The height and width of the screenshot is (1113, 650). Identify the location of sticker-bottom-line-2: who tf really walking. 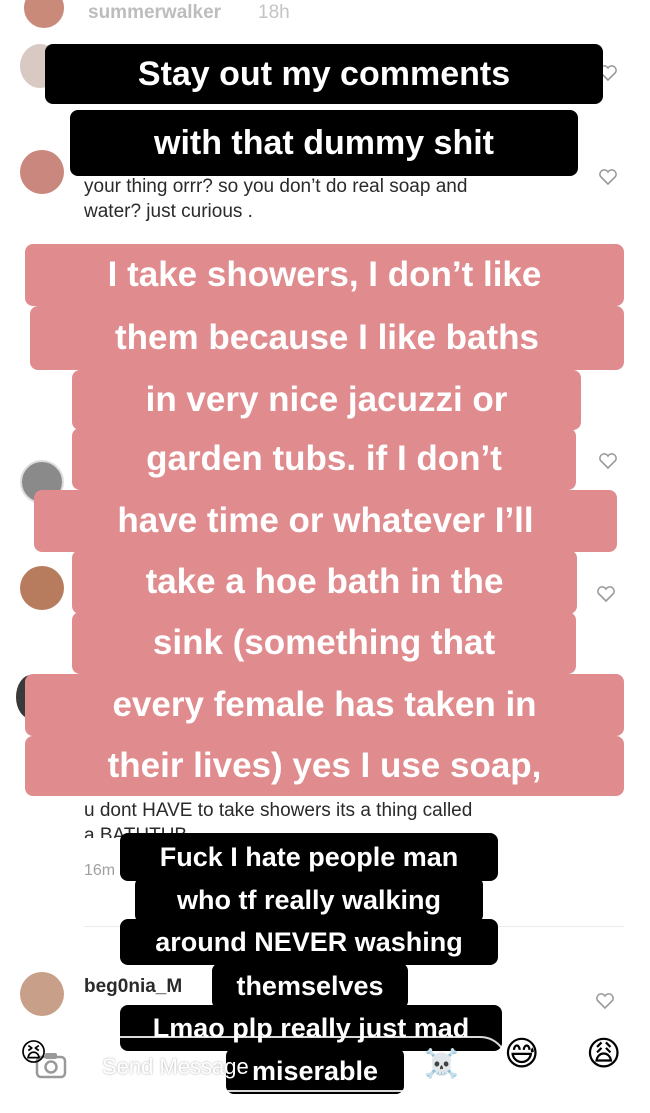
(309, 900).